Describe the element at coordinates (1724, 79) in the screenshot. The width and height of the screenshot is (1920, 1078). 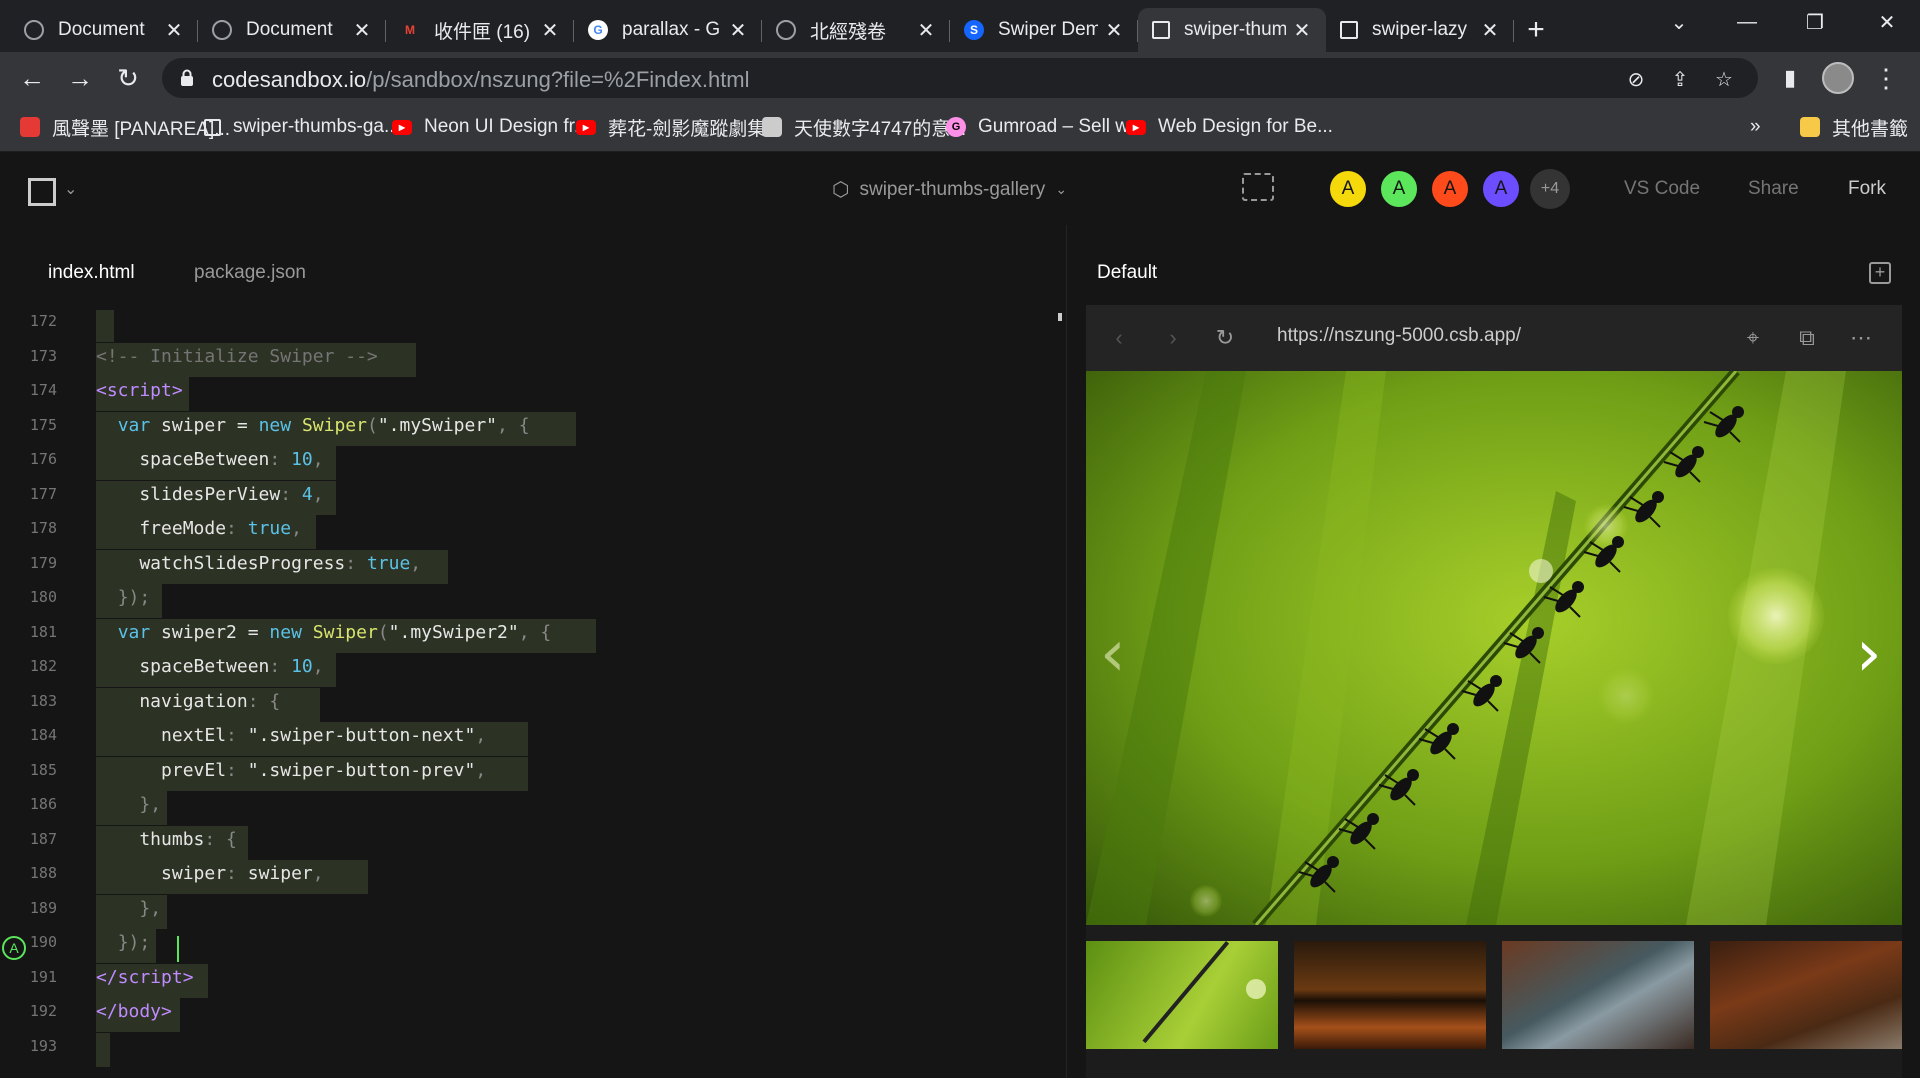
I see `bookmark-star-icon: ☆` at that location.